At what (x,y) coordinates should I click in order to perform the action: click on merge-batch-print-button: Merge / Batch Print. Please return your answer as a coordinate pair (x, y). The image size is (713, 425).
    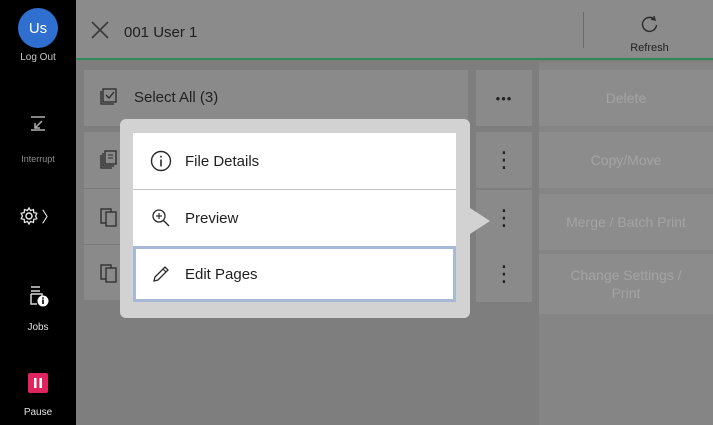
    Looking at the image, I should click on (626, 222).